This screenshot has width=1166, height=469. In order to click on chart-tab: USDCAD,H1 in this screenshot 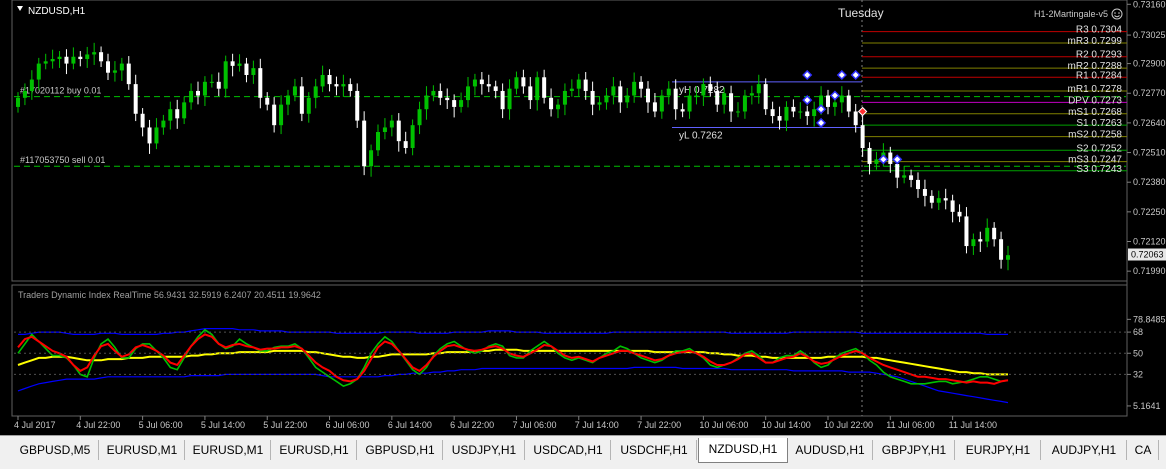, I will do `click(568, 450)`.